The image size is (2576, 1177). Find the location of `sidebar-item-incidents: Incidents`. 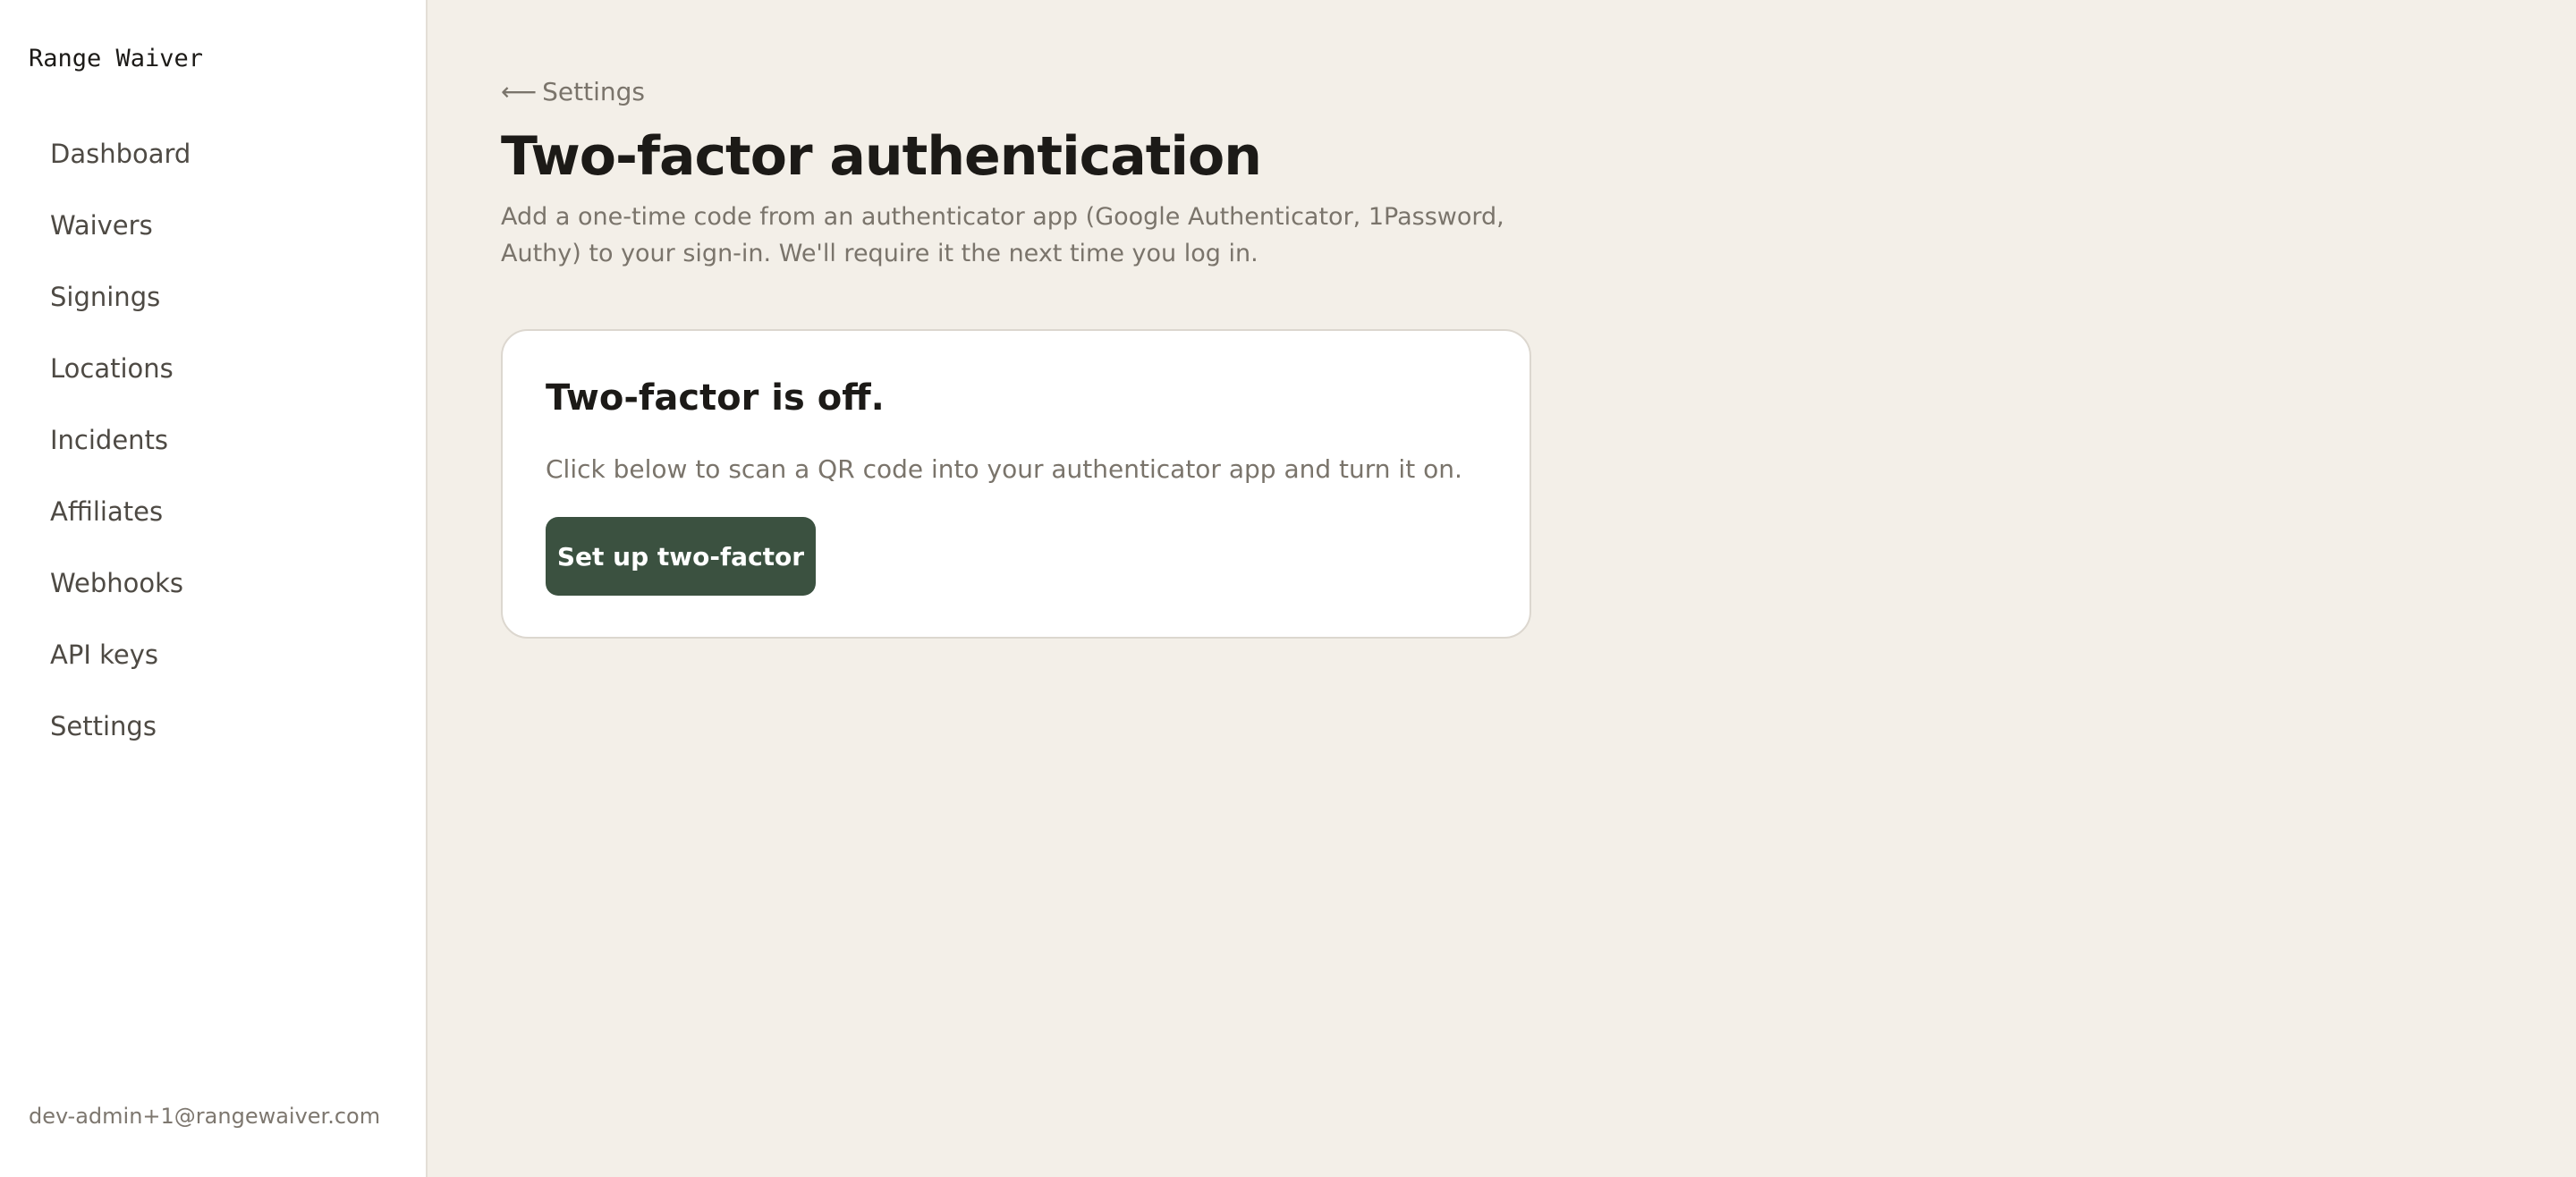

sidebar-item-incidents: Incidents is located at coordinates (216, 447).